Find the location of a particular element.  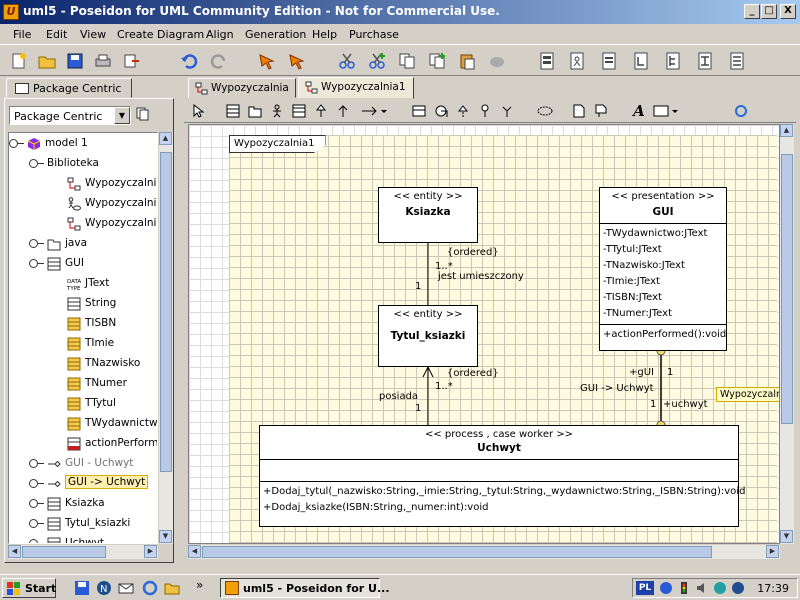

maximize-button: □ is located at coordinates (769, 11).